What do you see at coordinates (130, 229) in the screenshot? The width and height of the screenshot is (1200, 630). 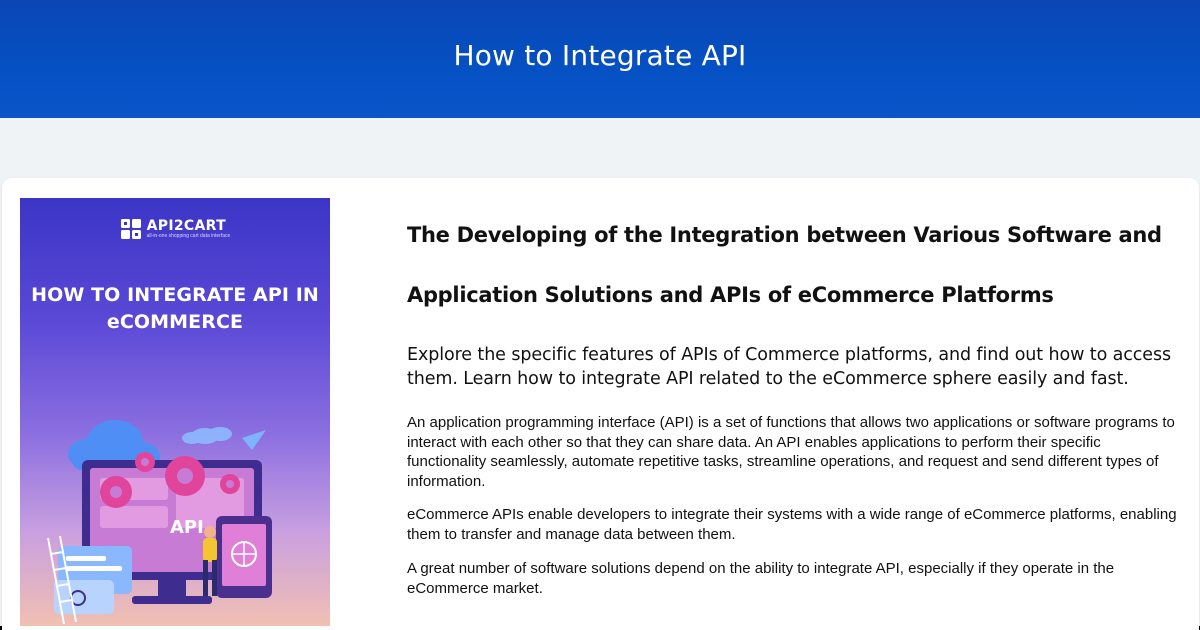 I see `api2cart-logo-icon` at bounding box center [130, 229].